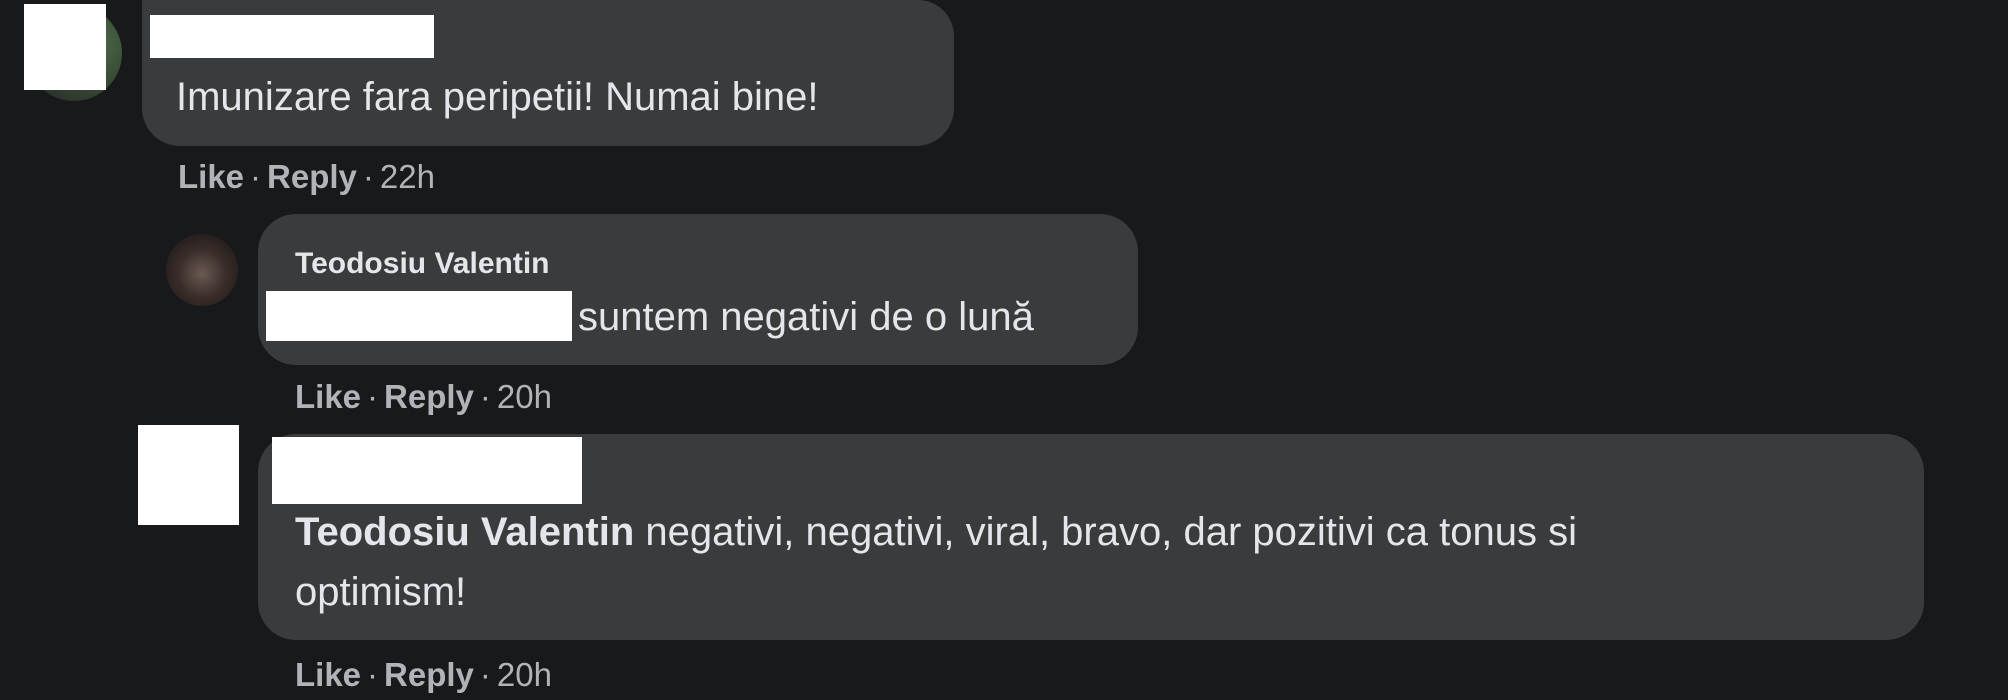  I want to click on comment-actions: Like · Reply · 22h, so click(306, 177).